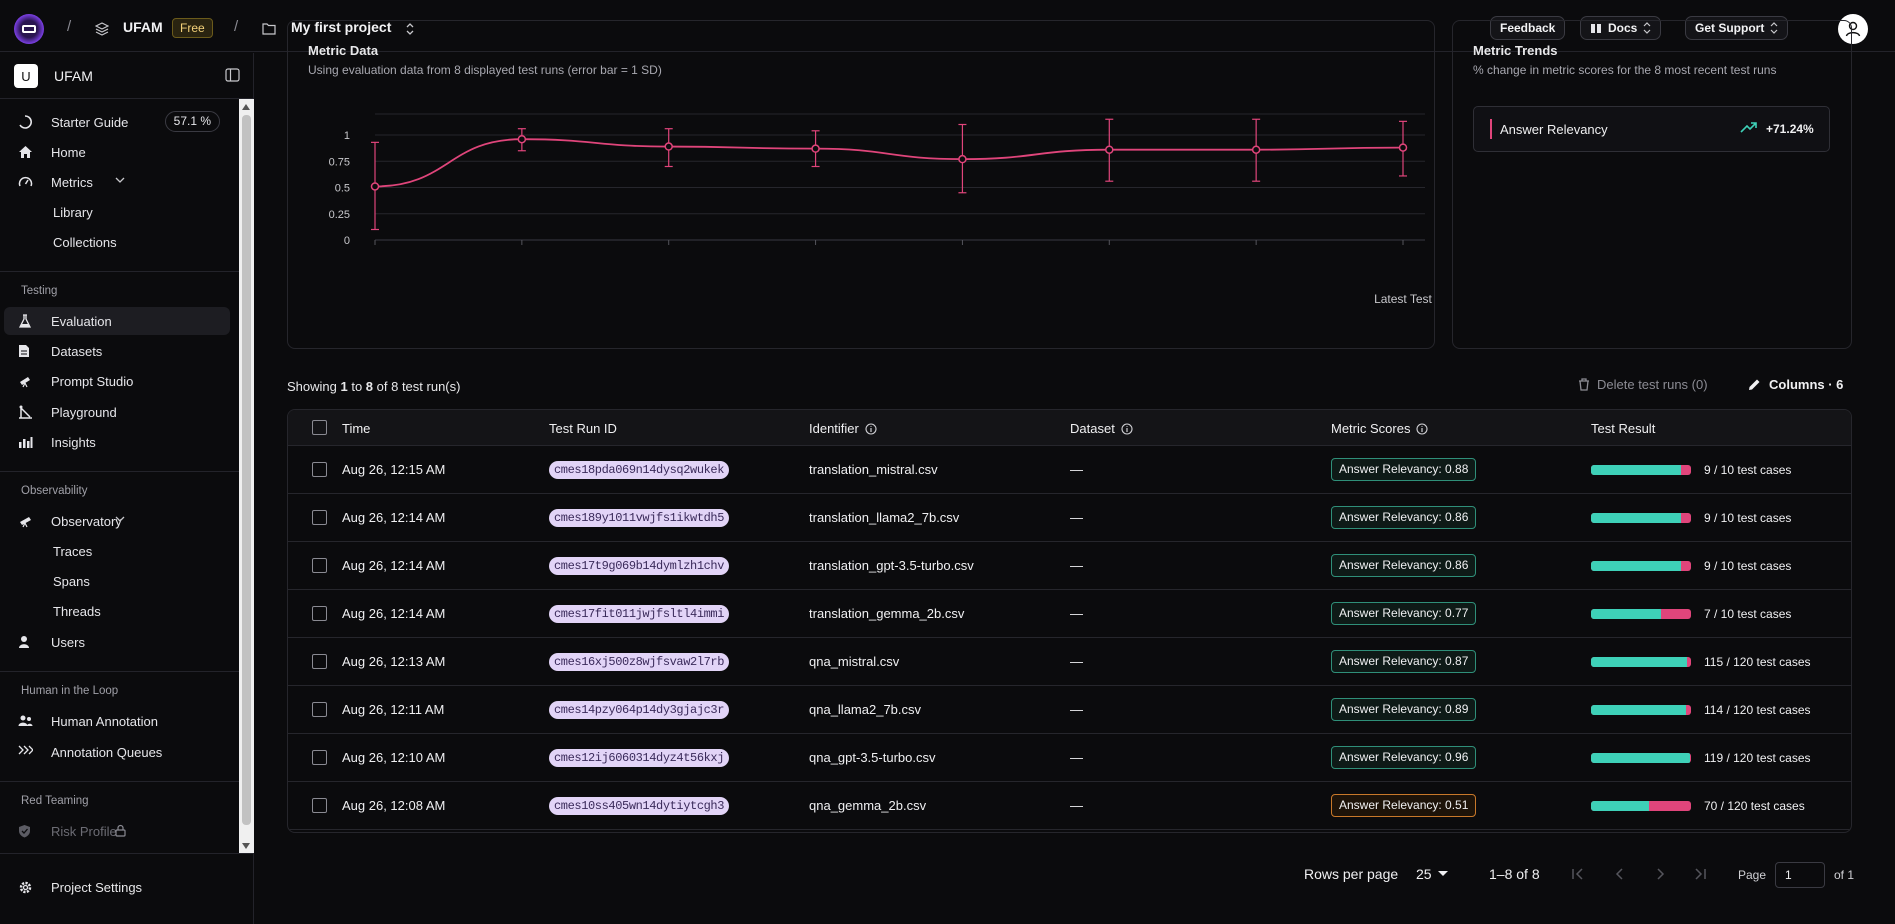 The width and height of the screenshot is (1895, 924). I want to click on test-result-label: 9 / 10 test cases, so click(1748, 518).